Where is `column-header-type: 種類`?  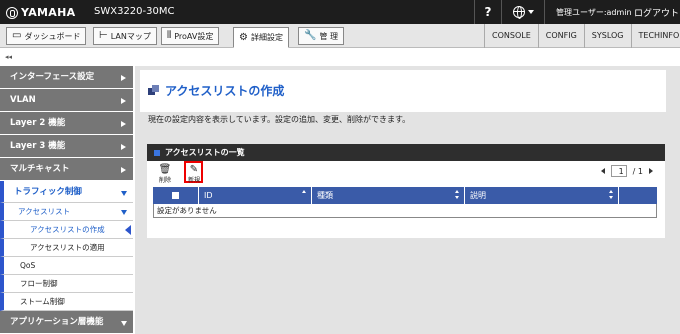
column-header-type: 種類 is located at coordinates (388, 195).